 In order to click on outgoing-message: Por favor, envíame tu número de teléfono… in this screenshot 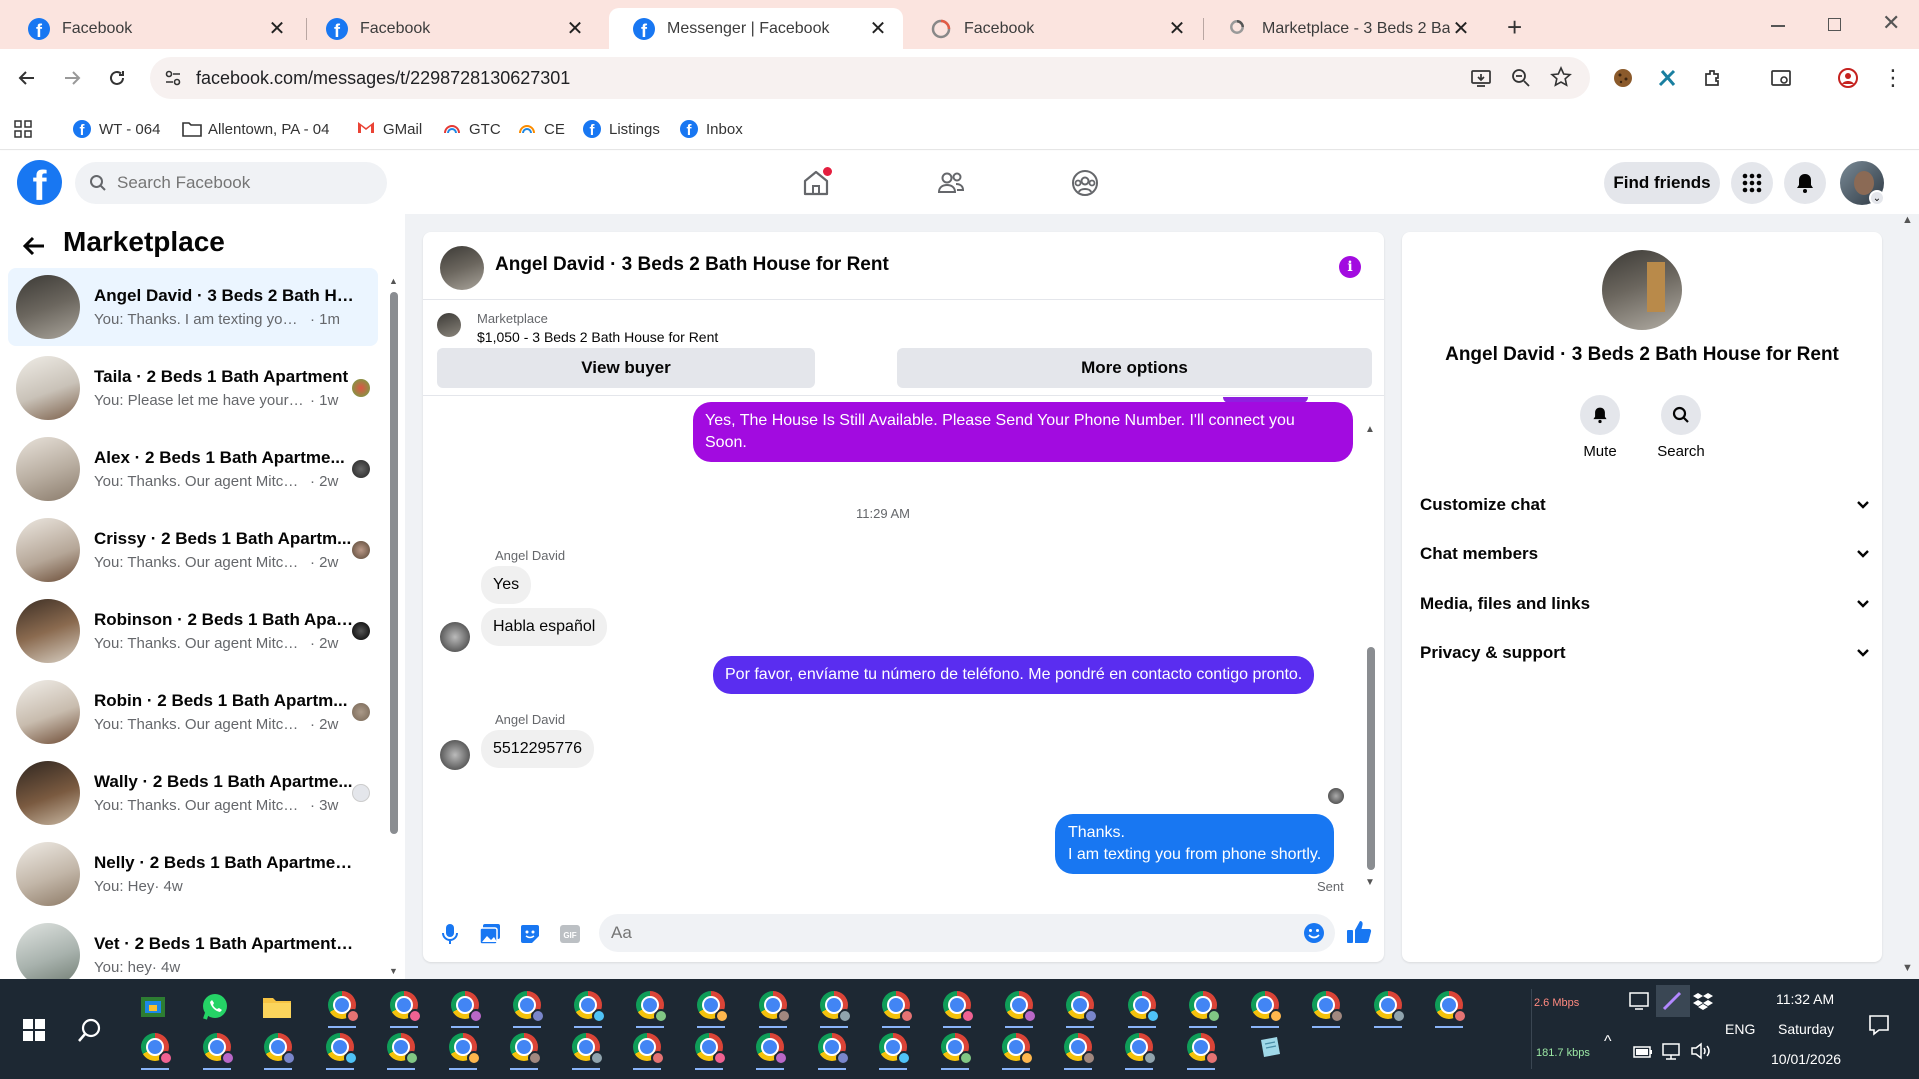, I will do `click(1014, 675)`.